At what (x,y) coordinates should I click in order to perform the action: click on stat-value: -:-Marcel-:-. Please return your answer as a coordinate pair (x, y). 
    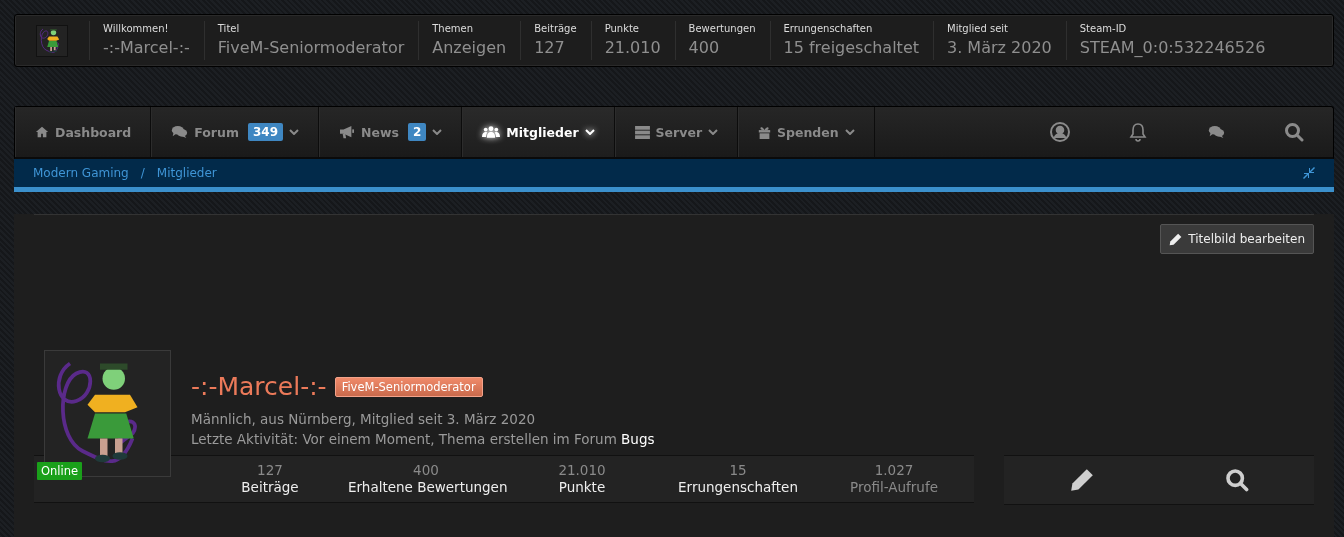
    Looking at the image, I should click on (146, 47).